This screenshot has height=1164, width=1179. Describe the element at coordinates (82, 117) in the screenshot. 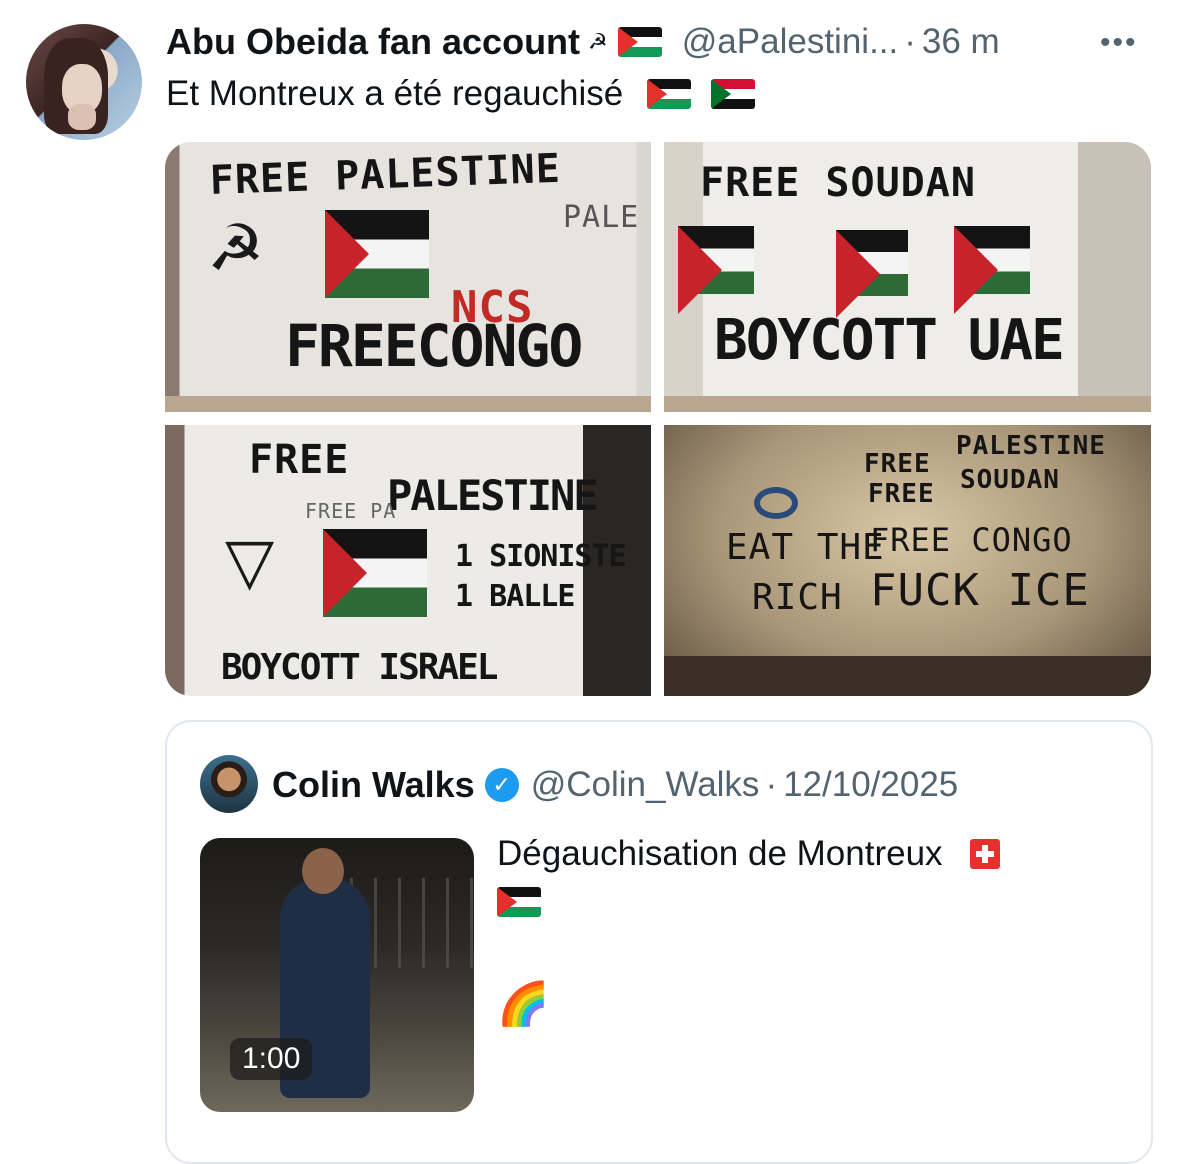

I see `avatar-hand` at that location.